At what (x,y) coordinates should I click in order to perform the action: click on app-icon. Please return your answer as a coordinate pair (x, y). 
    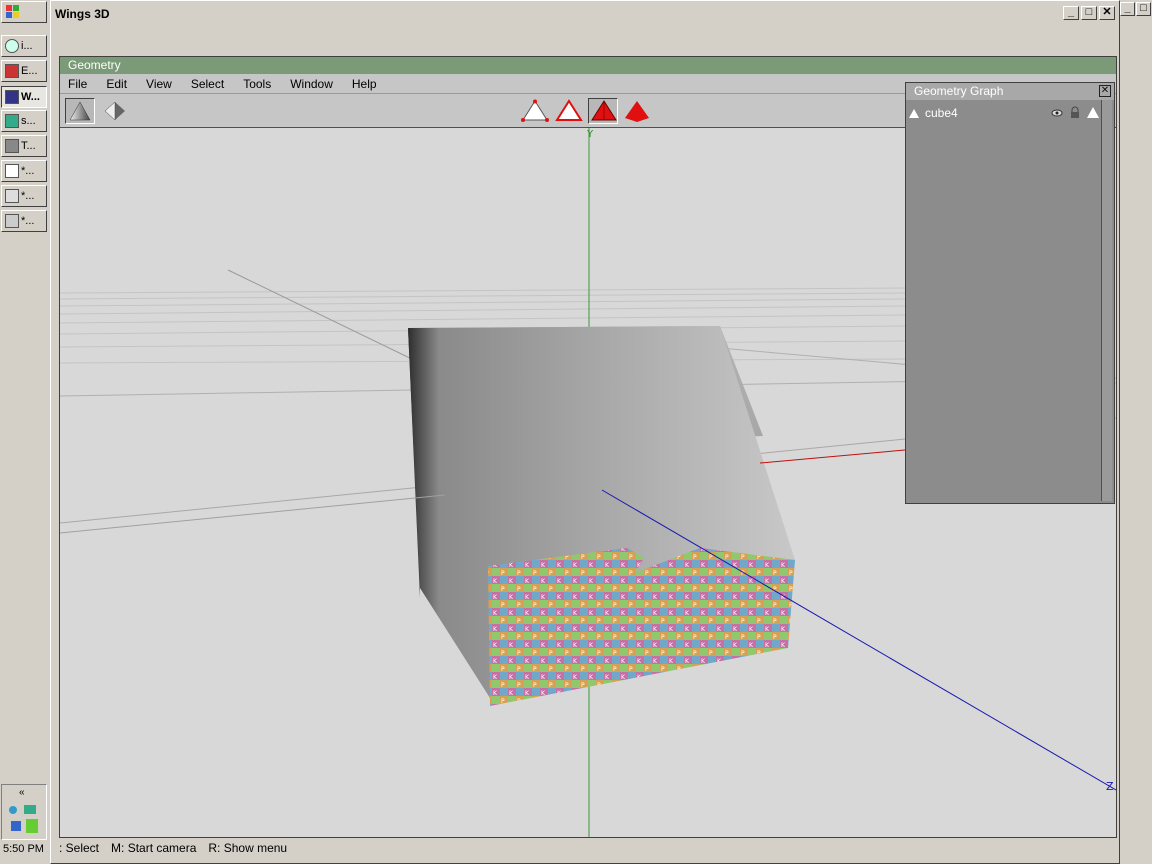
    Looking at the image, I should click on (12, 71).